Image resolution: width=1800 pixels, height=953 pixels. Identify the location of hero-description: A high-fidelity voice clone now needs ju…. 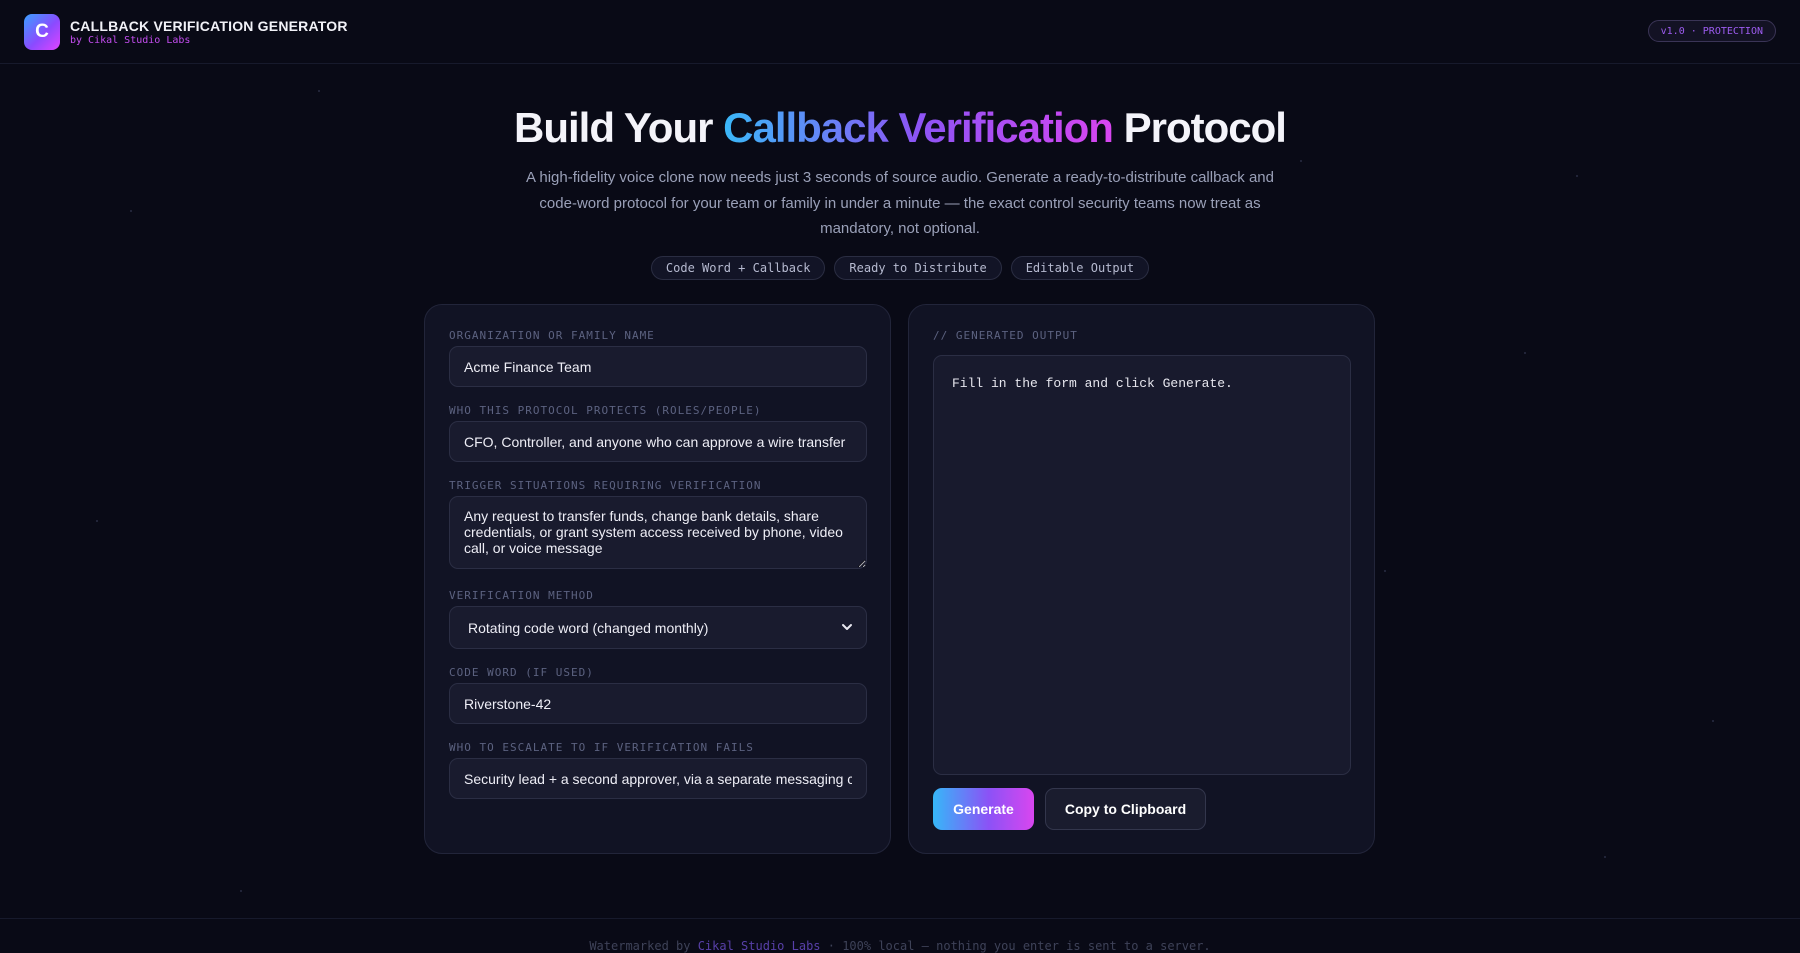
(900, 203).